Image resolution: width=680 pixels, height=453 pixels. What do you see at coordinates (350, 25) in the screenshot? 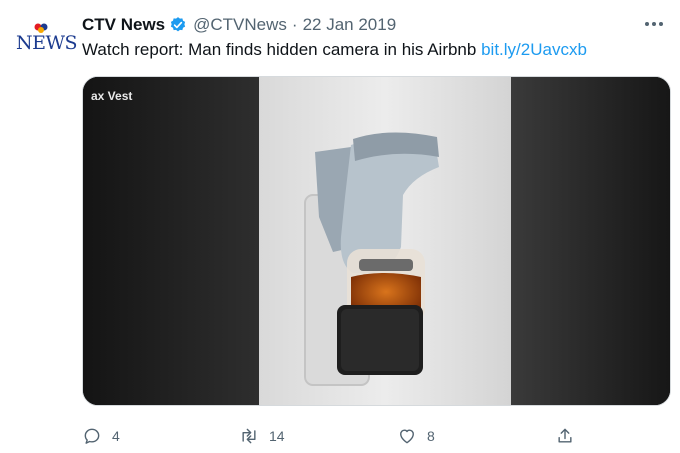
I see `tweet-date: 22 Jan 2019` at bounding box center [350, 25].